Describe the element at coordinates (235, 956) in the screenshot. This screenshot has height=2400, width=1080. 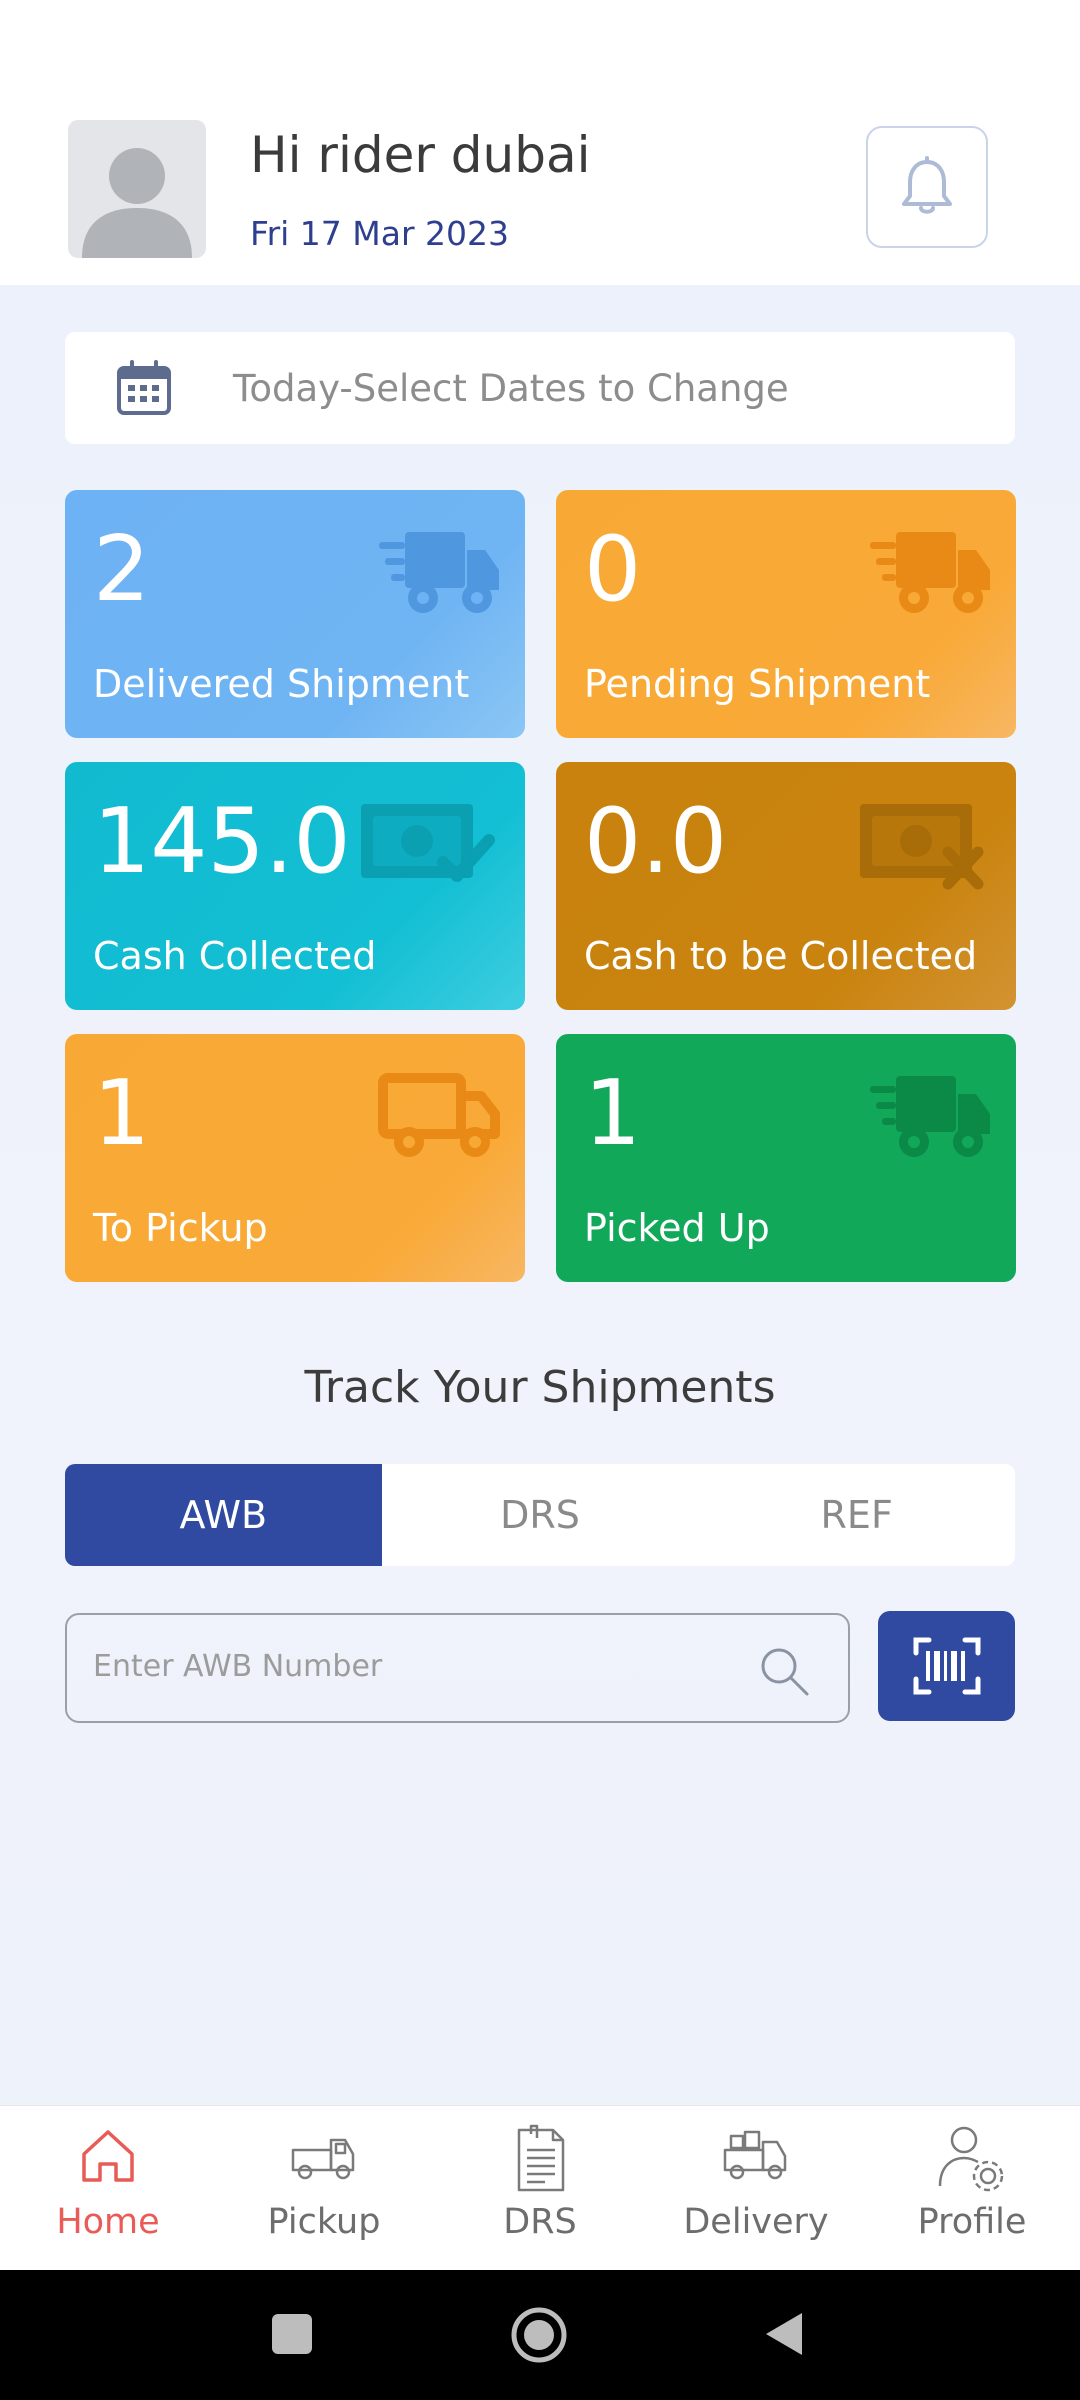
I see `cash-collected-label: Cash Collected` at that location.